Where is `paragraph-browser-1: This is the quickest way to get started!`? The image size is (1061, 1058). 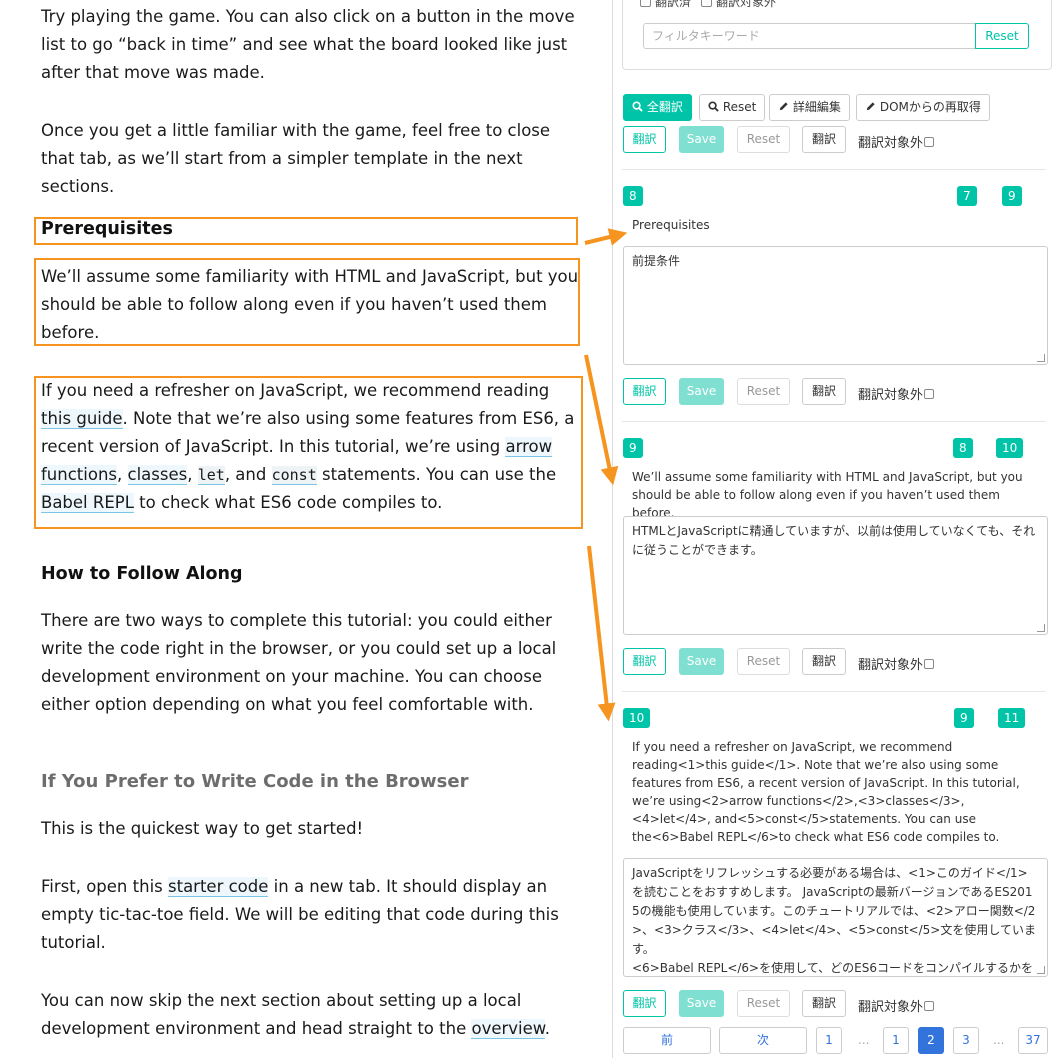 paragraph-browser-1: This is the quickest way to get started! is located at coordinates (202, 828).